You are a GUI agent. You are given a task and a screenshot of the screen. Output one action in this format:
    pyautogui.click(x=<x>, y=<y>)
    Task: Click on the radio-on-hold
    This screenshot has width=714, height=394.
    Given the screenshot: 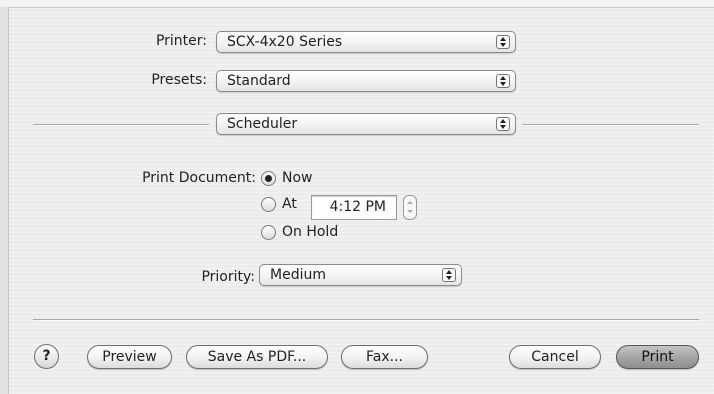 What is the action you would take?
    pyautogui.click(x=268, y=232)
    